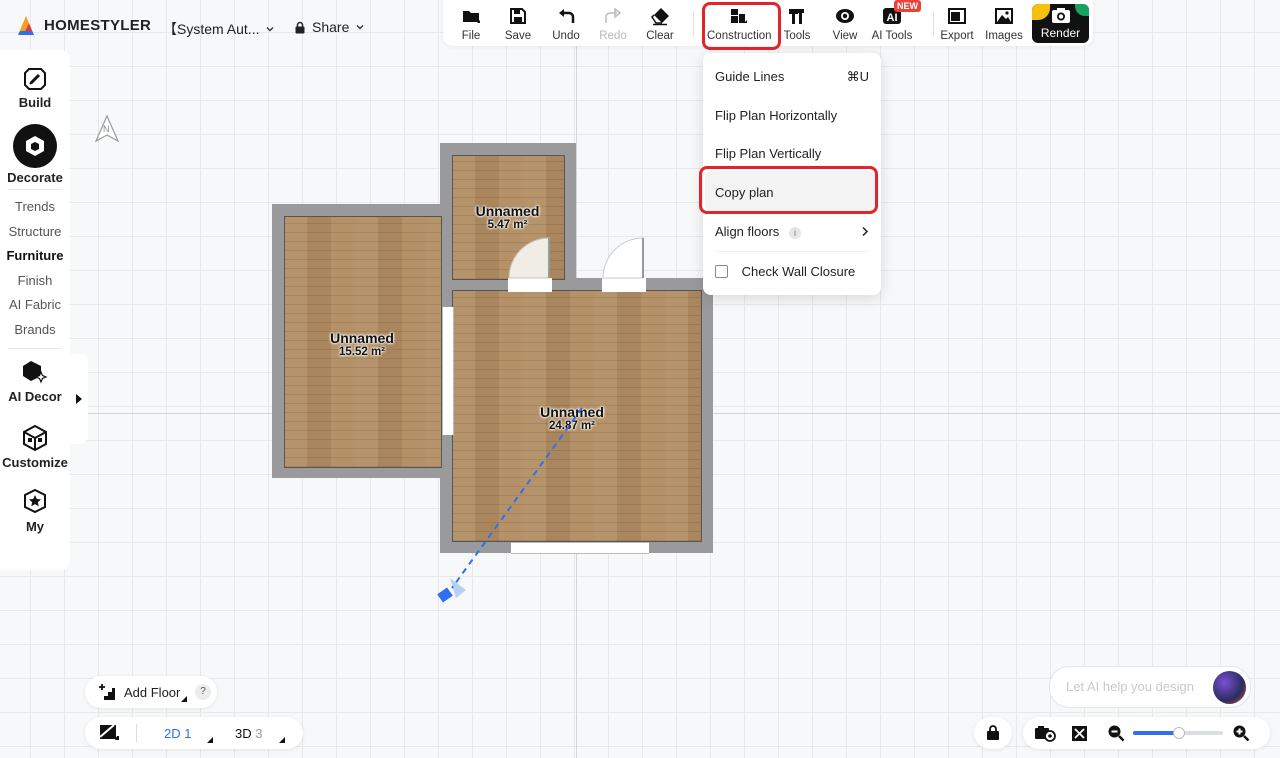 This screenshot has width=1280, height=758. Describe the element at coordinates (892, 36) in the screenshot. I see `ai-tools-label: AI Tools` at that location.